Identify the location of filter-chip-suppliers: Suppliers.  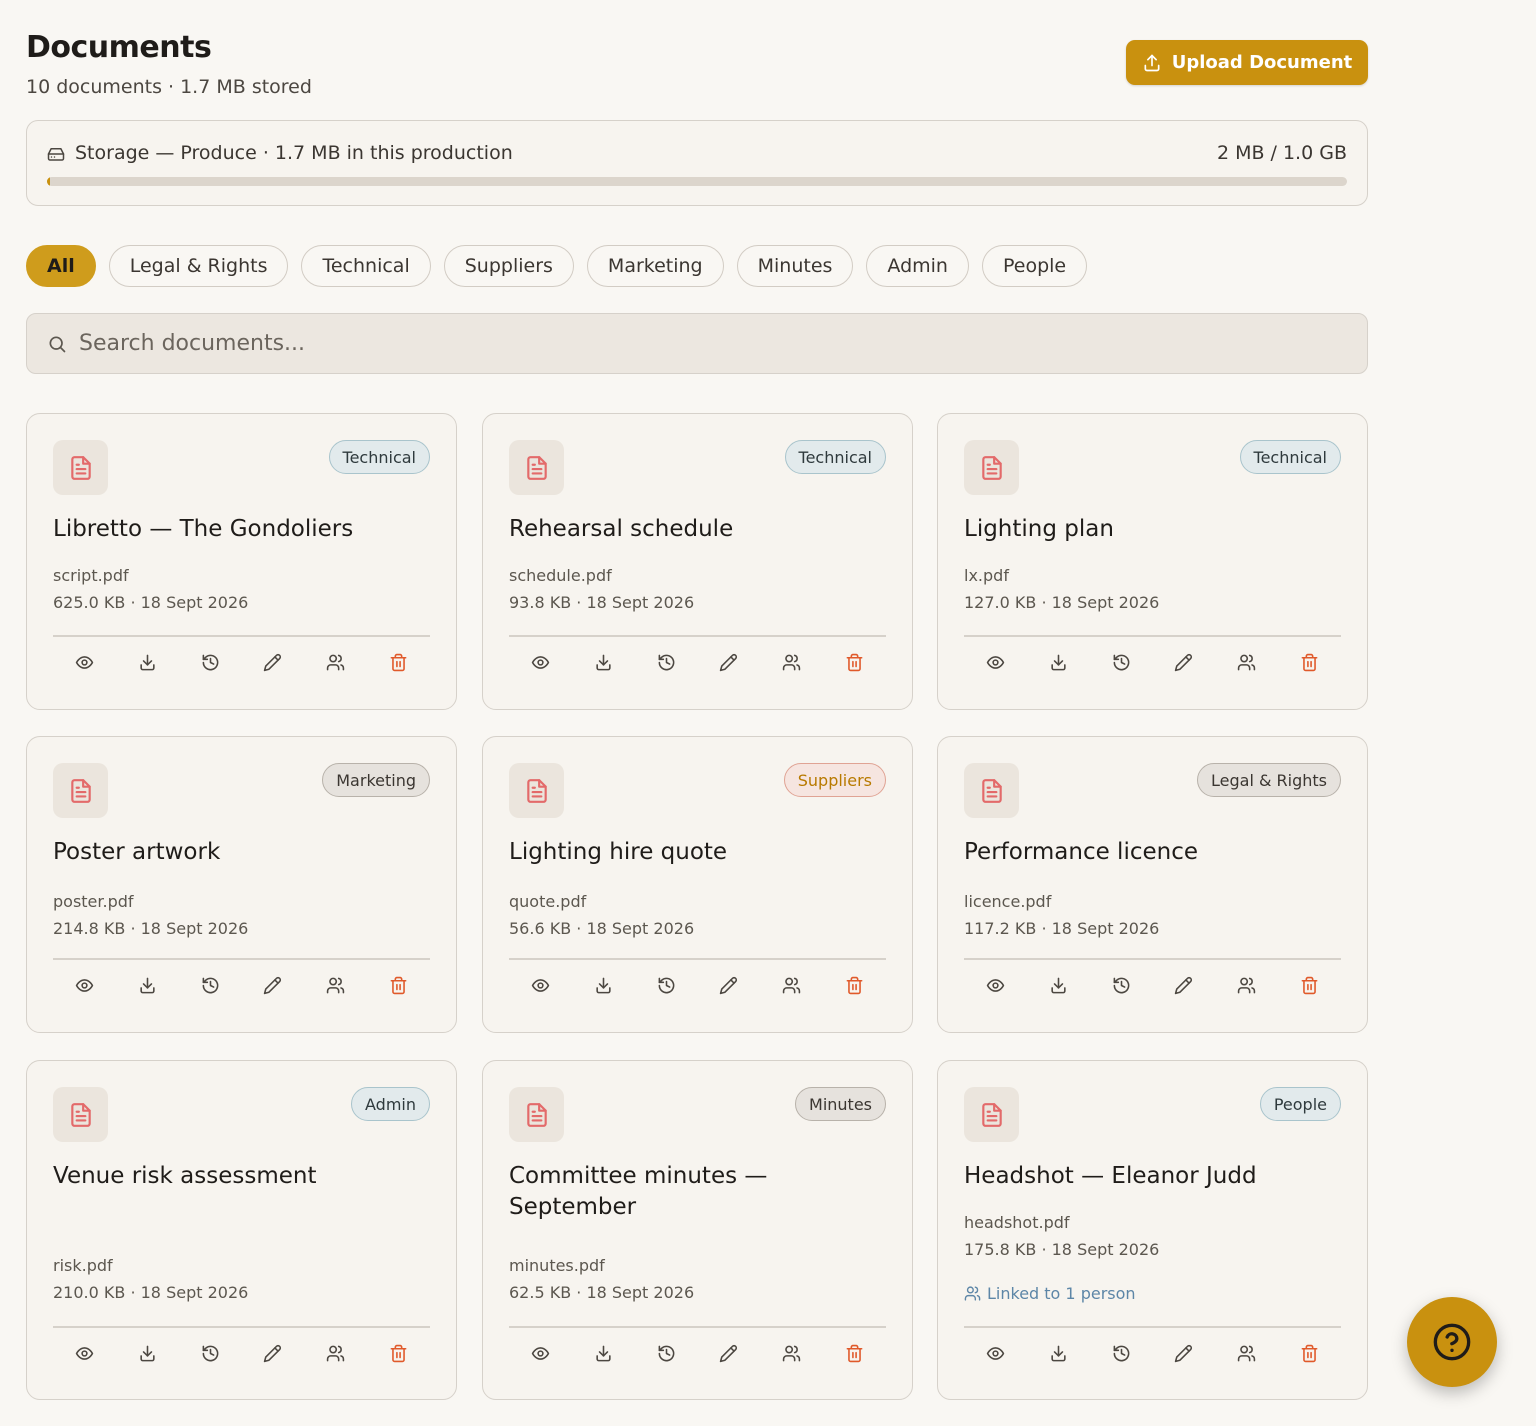
(508, 266).